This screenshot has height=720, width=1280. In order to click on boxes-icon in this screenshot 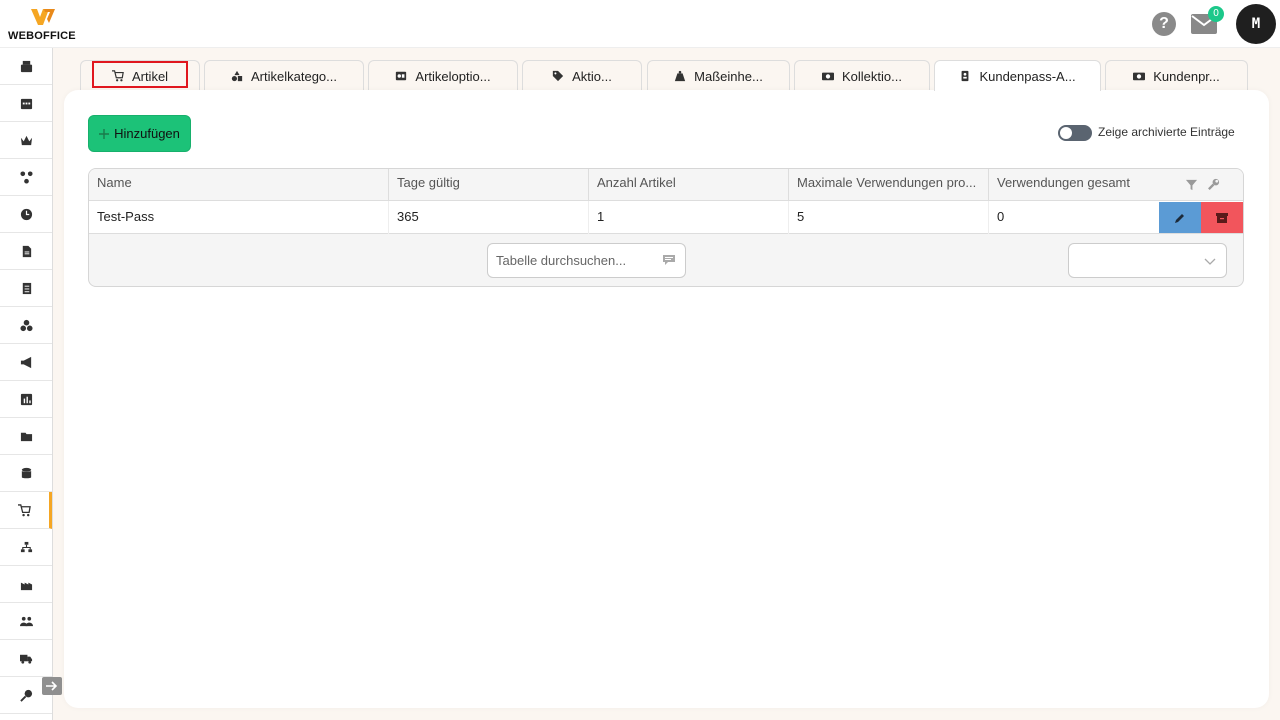, I will do `click(26, 325)`.